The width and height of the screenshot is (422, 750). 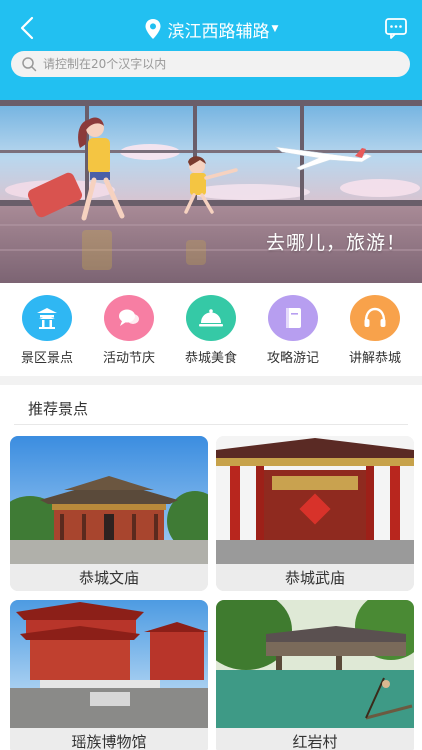 What do you see at coordinates (211, 424) in the screenshot?
I see `section-underline` at bounding box center [211, 424].